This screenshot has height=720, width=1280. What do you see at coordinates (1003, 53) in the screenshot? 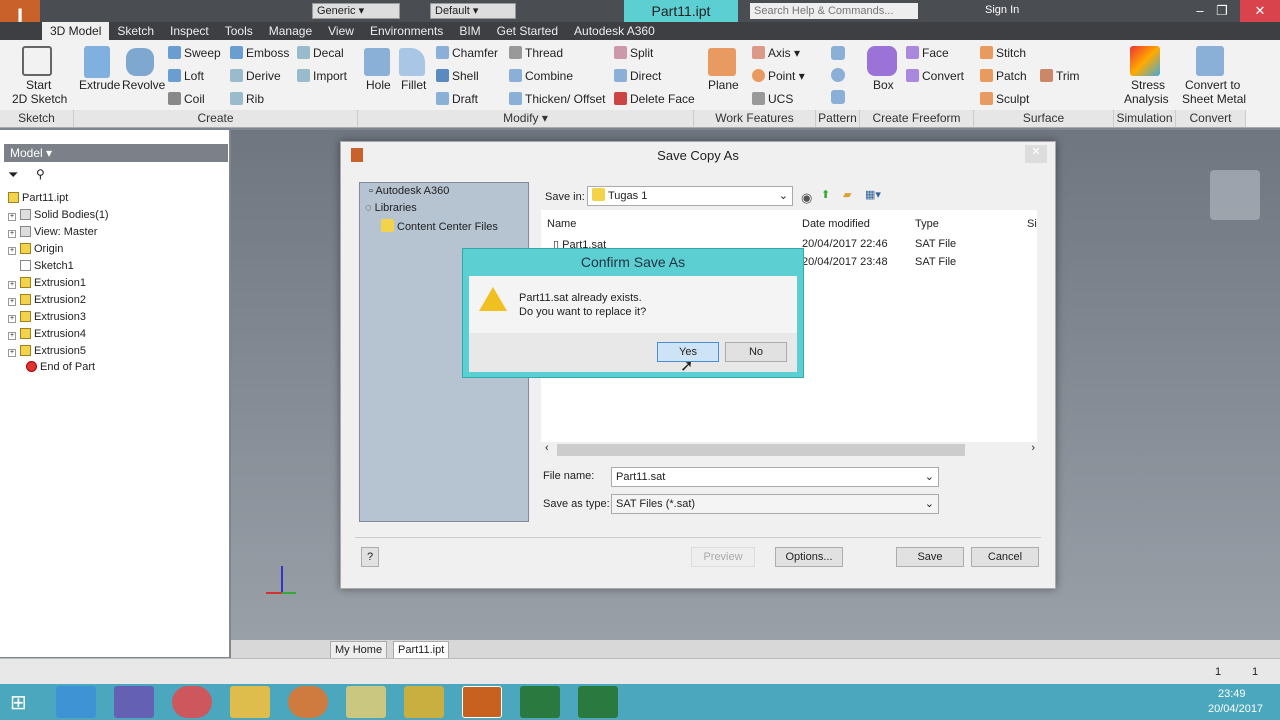
I see `stitch-button: Stitch` at bounding box center [1003, 53].